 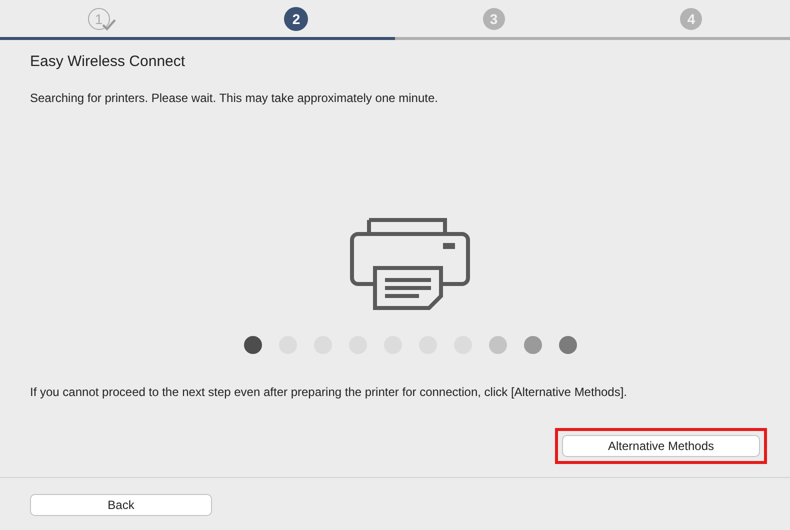 What do you see at coordinates (661, 446) in the screenshot?
I see `alternative-methods-button: Alternative Methods` at bounding box center [661, 446].